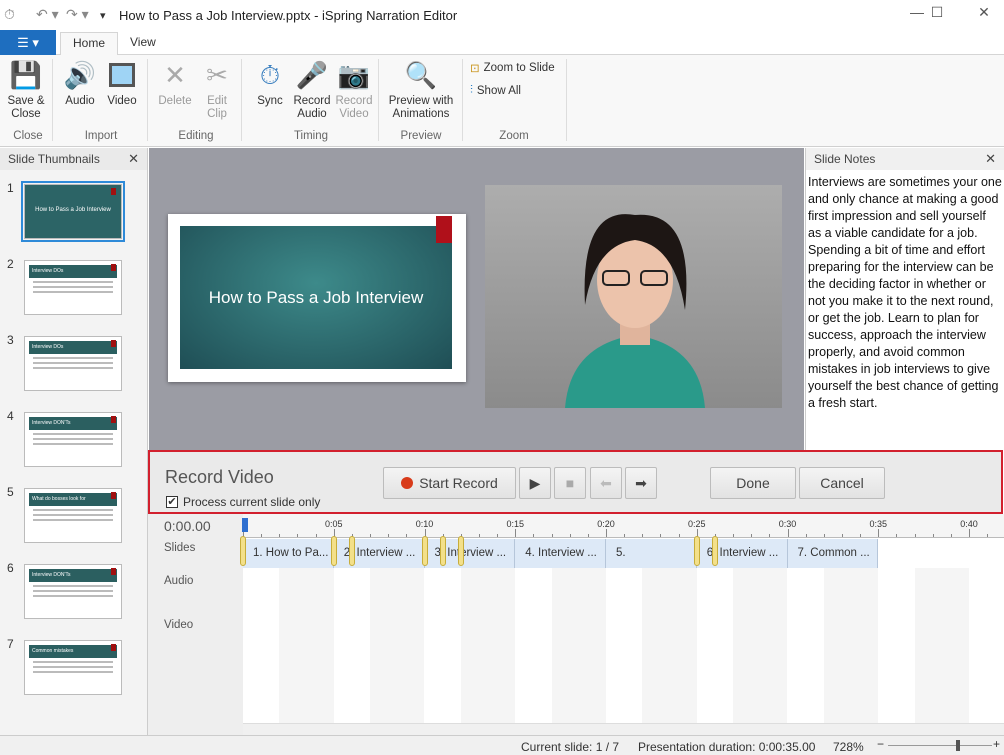 The width and height of the screenshot is (1004, 755). What do you see at coordinates (89, 44) in the screenshot?
I see `tab-home: Home` at bounding box center [89, 44].